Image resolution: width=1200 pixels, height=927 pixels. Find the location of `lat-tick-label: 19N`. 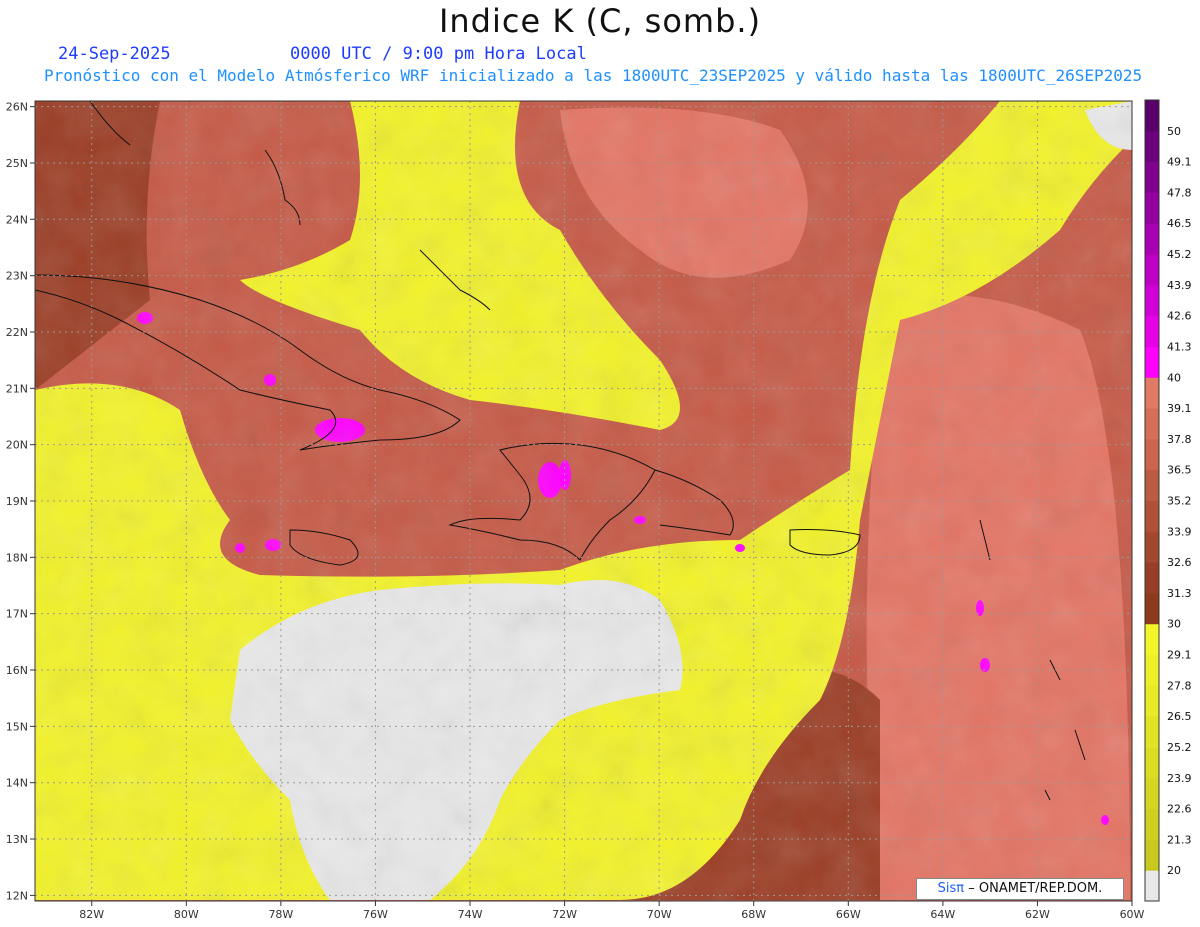

lat-tick-label: 19N is located at coordinates (17, 501).